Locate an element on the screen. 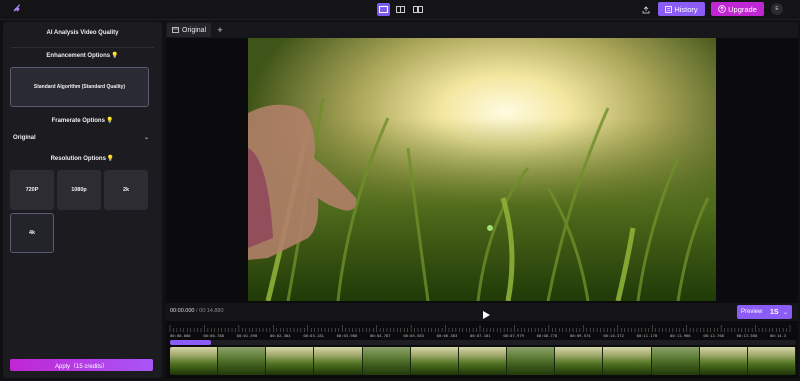  ruler-tick-label: 00:11.170 is located at coordinates (647, 335).